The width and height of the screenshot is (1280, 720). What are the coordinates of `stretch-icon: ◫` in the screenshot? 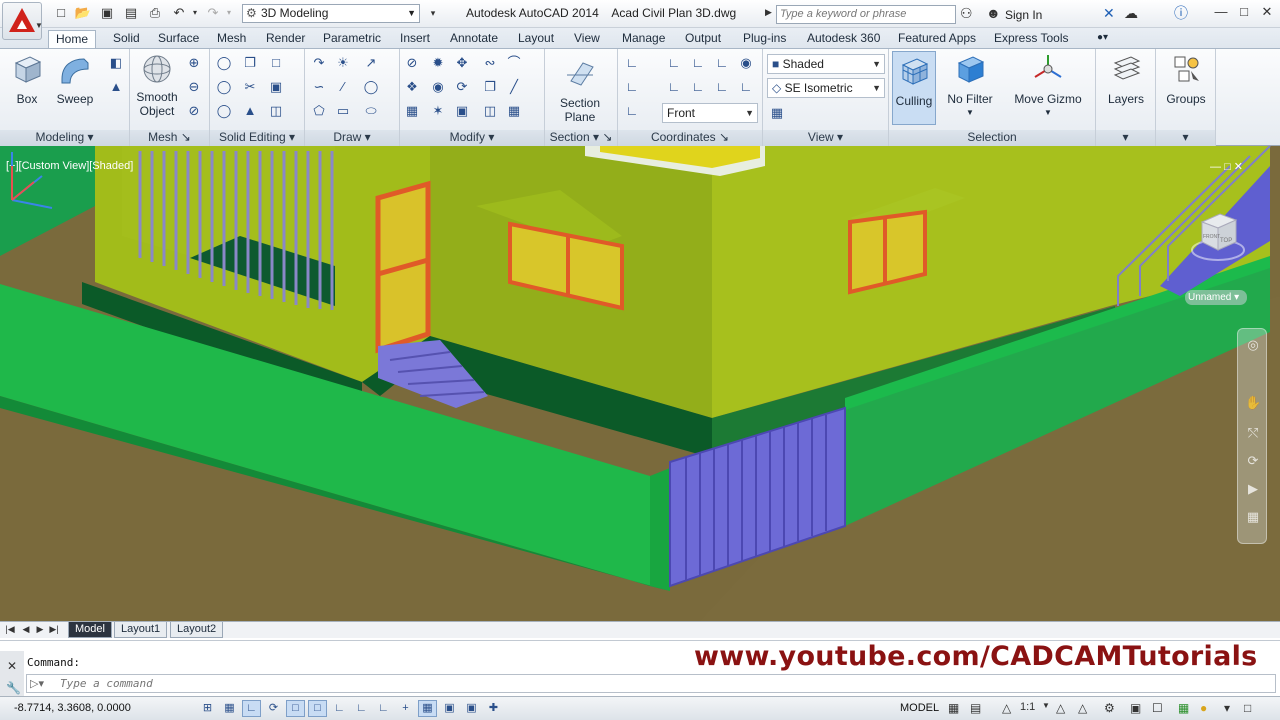 It's located at (490, 111).